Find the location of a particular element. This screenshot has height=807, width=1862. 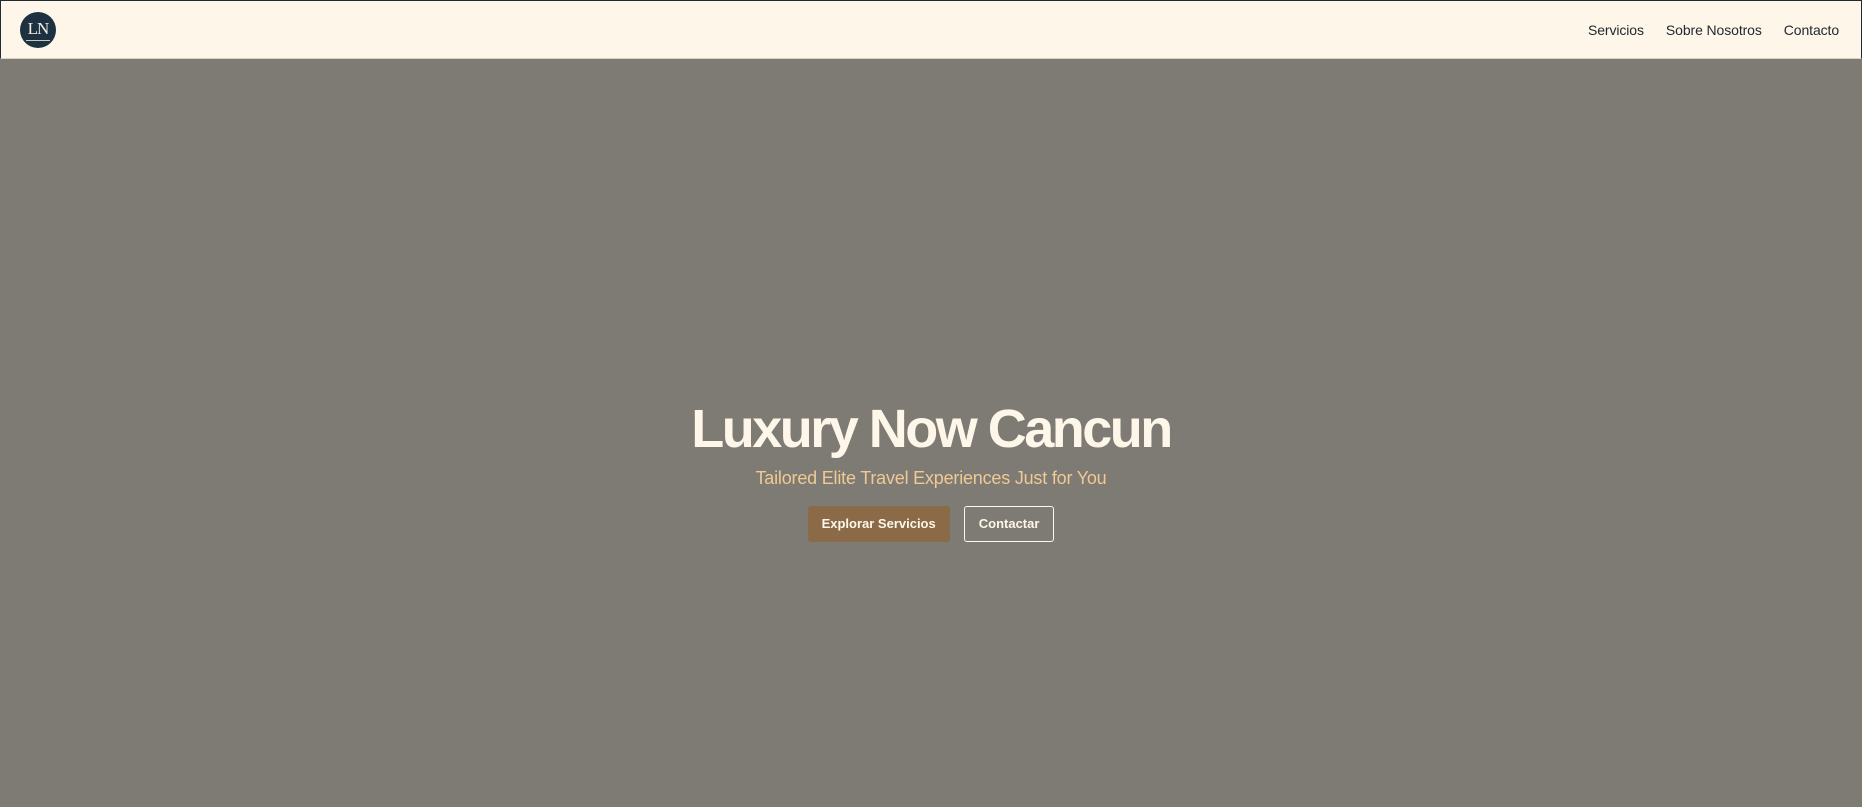

logo-monogram: LN is located at coordinates (38, 28).